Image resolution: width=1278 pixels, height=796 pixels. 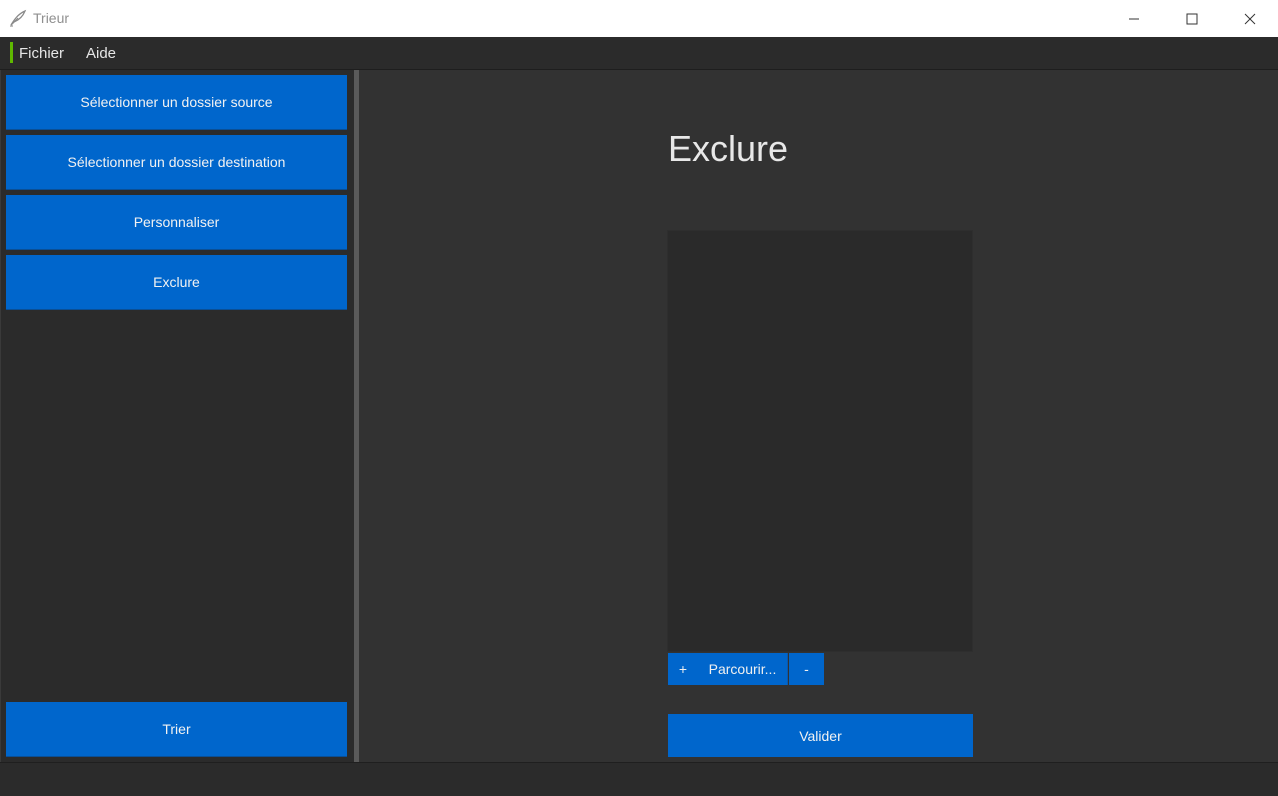 I want to click on exclude-button: Exclure, so click(x=176, y=282).